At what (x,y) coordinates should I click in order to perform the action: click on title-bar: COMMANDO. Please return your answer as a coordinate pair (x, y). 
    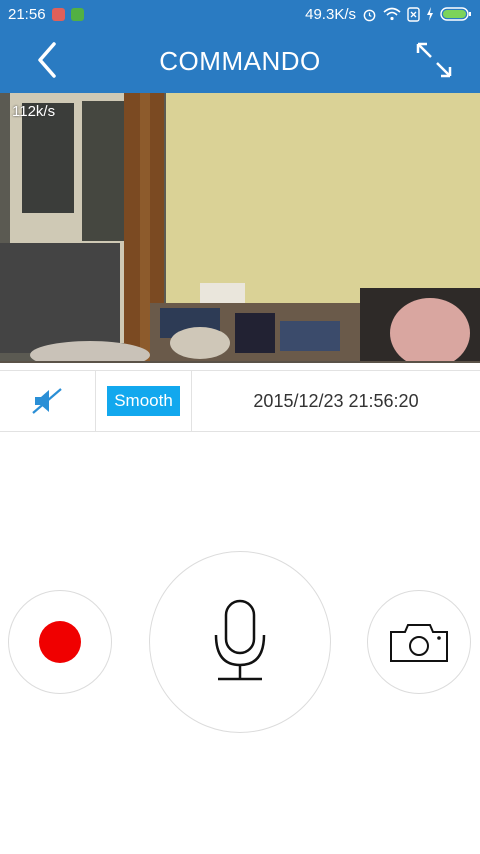
    Looking at the image, I should click on (240, 60).